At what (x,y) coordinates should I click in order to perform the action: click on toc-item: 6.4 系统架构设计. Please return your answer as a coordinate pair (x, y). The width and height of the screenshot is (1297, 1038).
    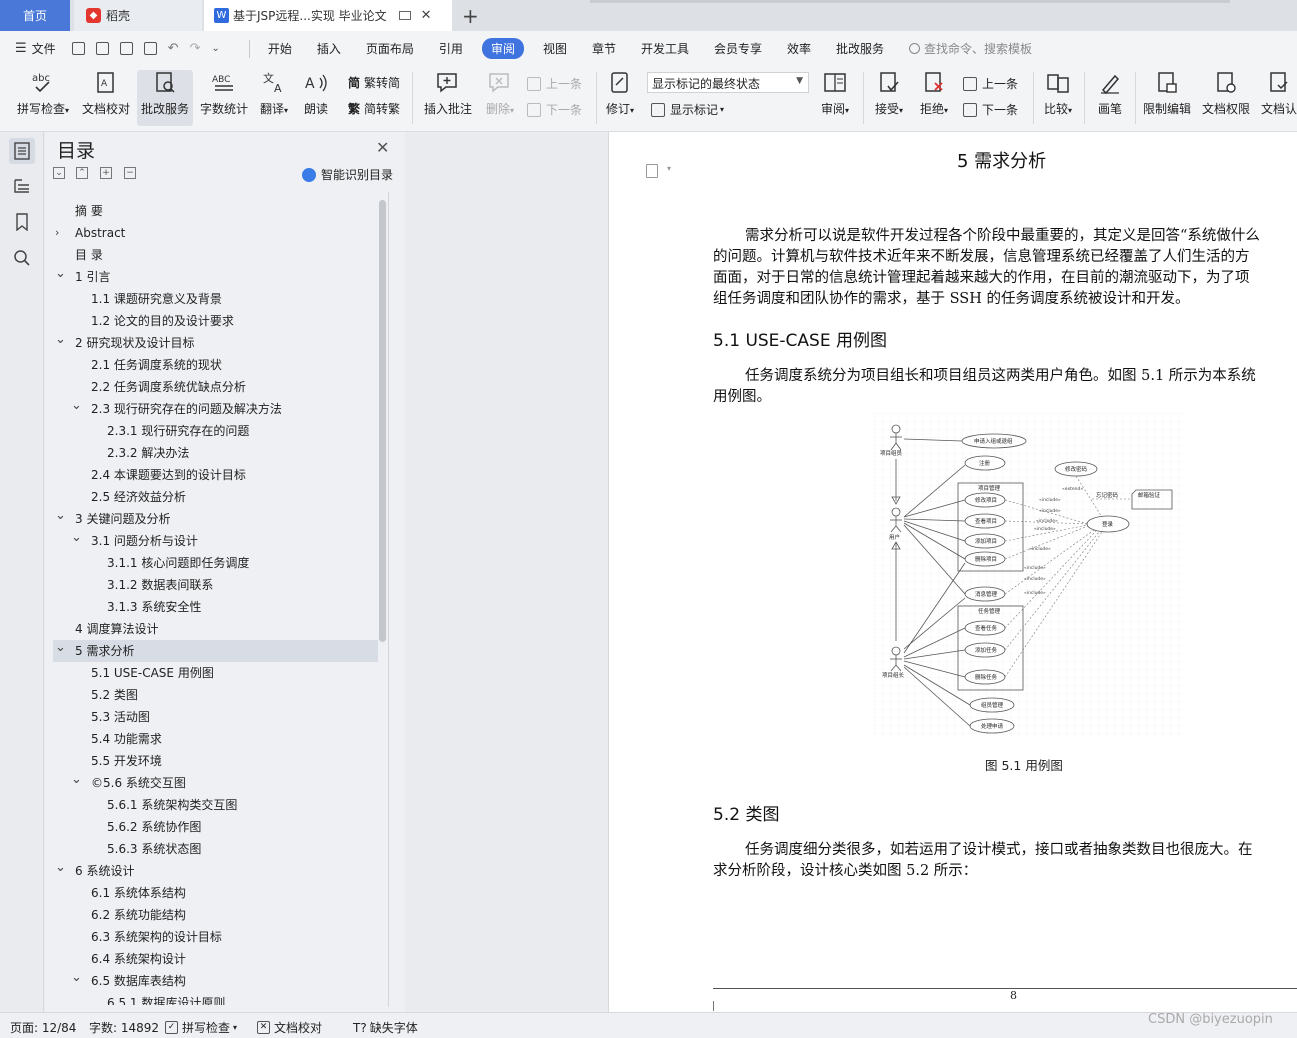
    Looking at the image, I should click on (215, 959).